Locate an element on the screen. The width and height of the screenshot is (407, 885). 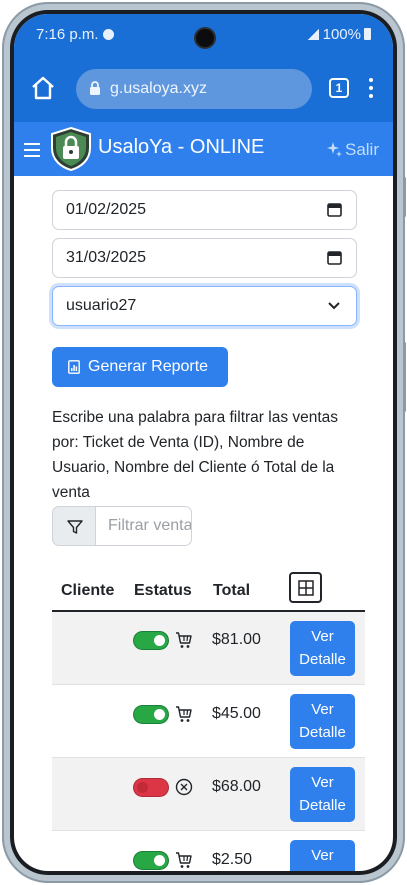
signal-icon is located at coordinates (312, 34).